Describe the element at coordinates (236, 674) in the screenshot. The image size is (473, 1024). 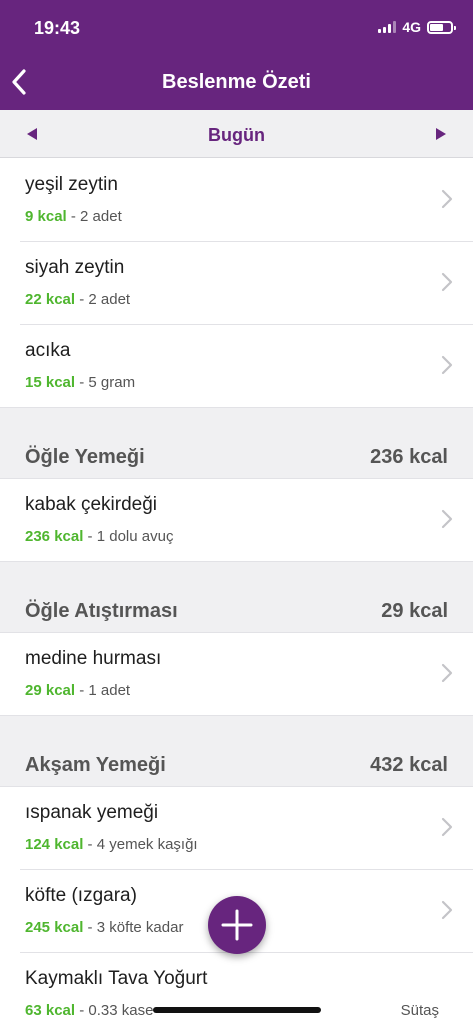
I see `food-item: medine hurması 29 kcal - 1 adet` at that location.